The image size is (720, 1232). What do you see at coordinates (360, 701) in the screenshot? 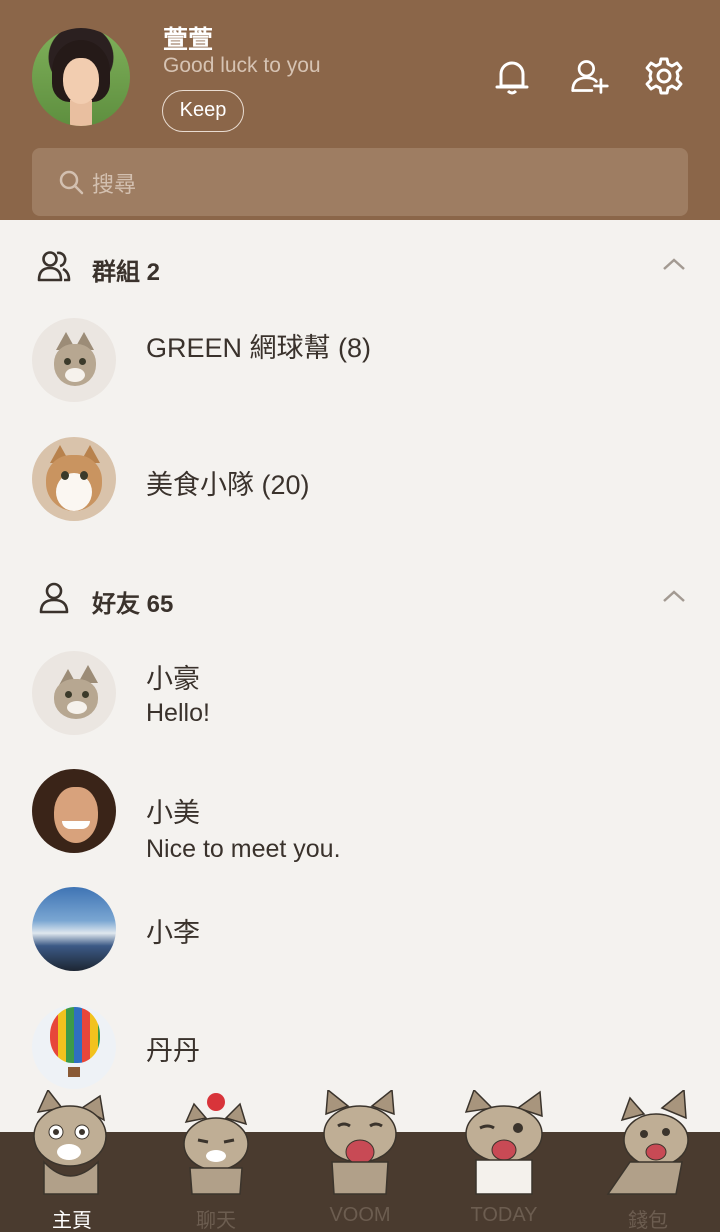
I see `friend-row: 小豪 Hello!` at bounding box center [360, 701].